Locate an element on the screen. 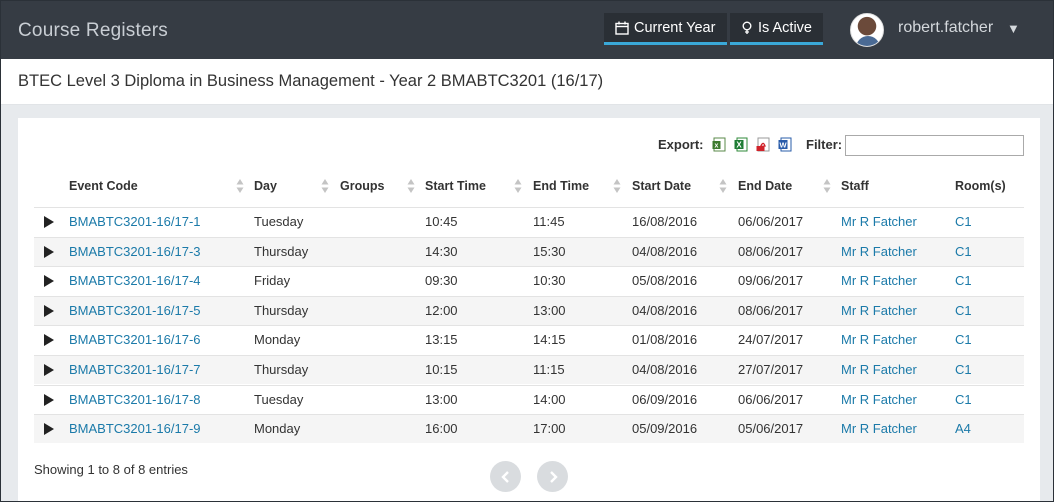 The height and width of the screenshot is (502, 1054). svg-text: x is located at coordinates (717, 146).